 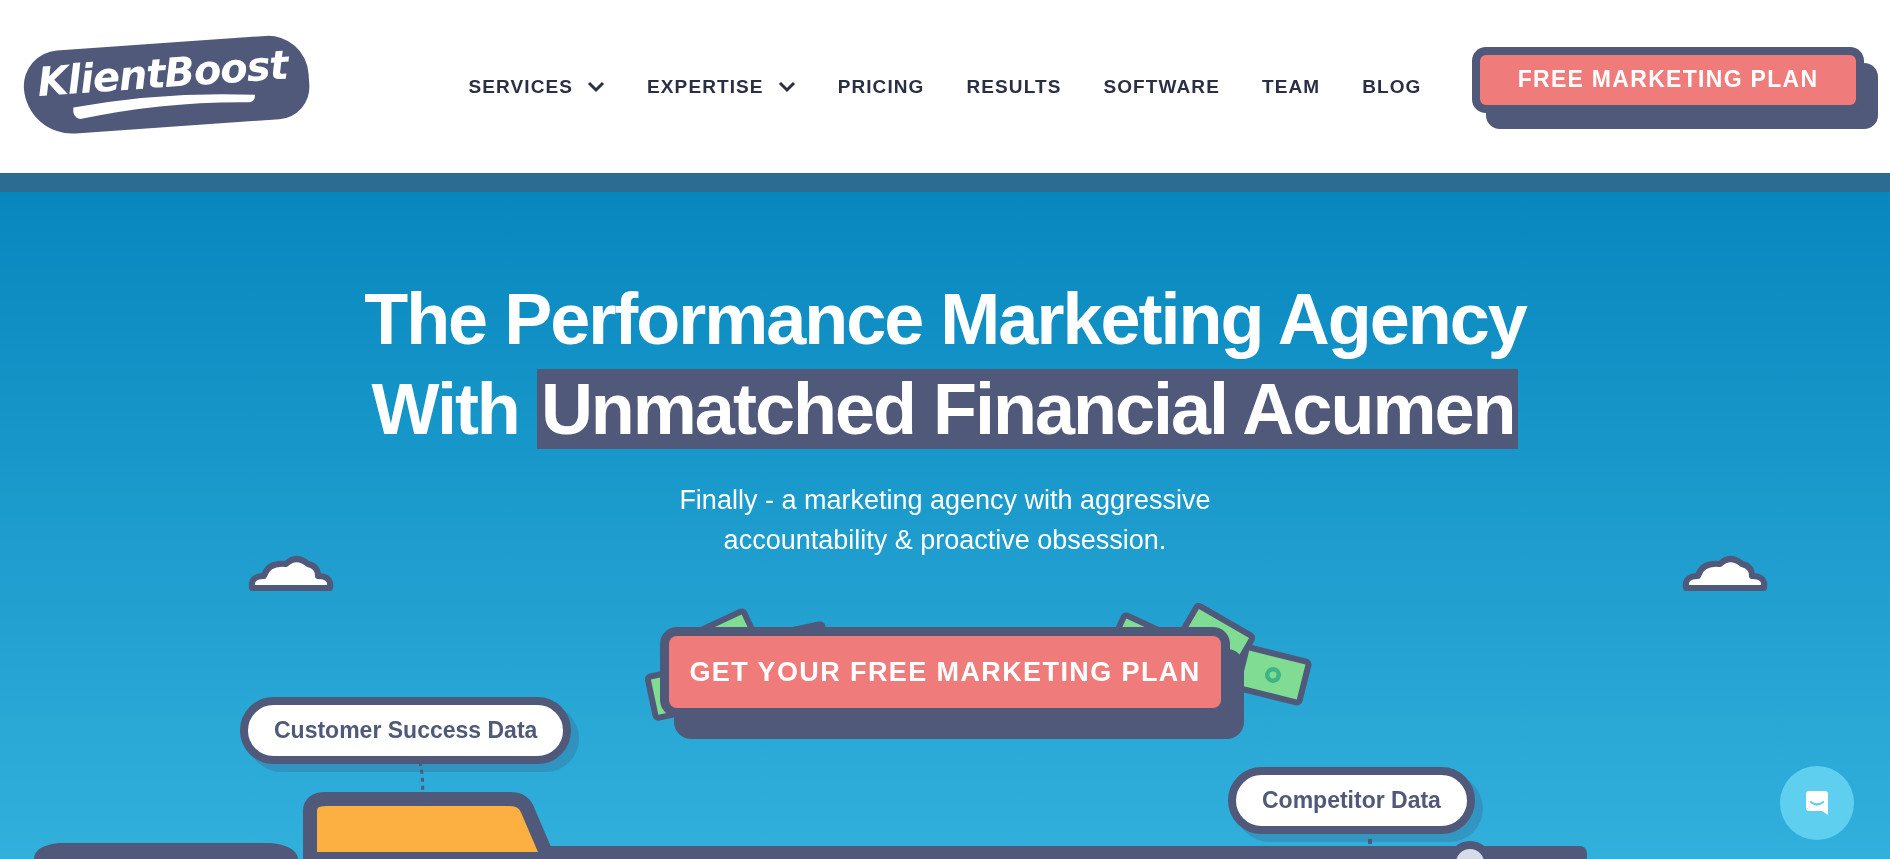 What do you see at coordinates (445, 409) in the screenshot?
I see `headline: With` at bounding box center [445, 409].